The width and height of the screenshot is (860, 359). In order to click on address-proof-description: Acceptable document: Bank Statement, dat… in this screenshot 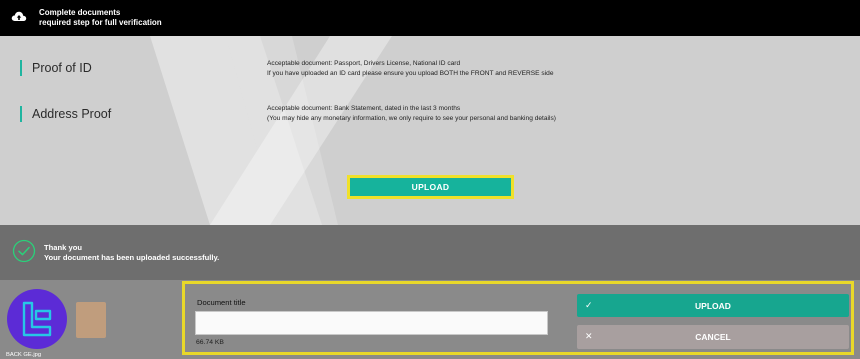, I will do `click(411, 114)`.